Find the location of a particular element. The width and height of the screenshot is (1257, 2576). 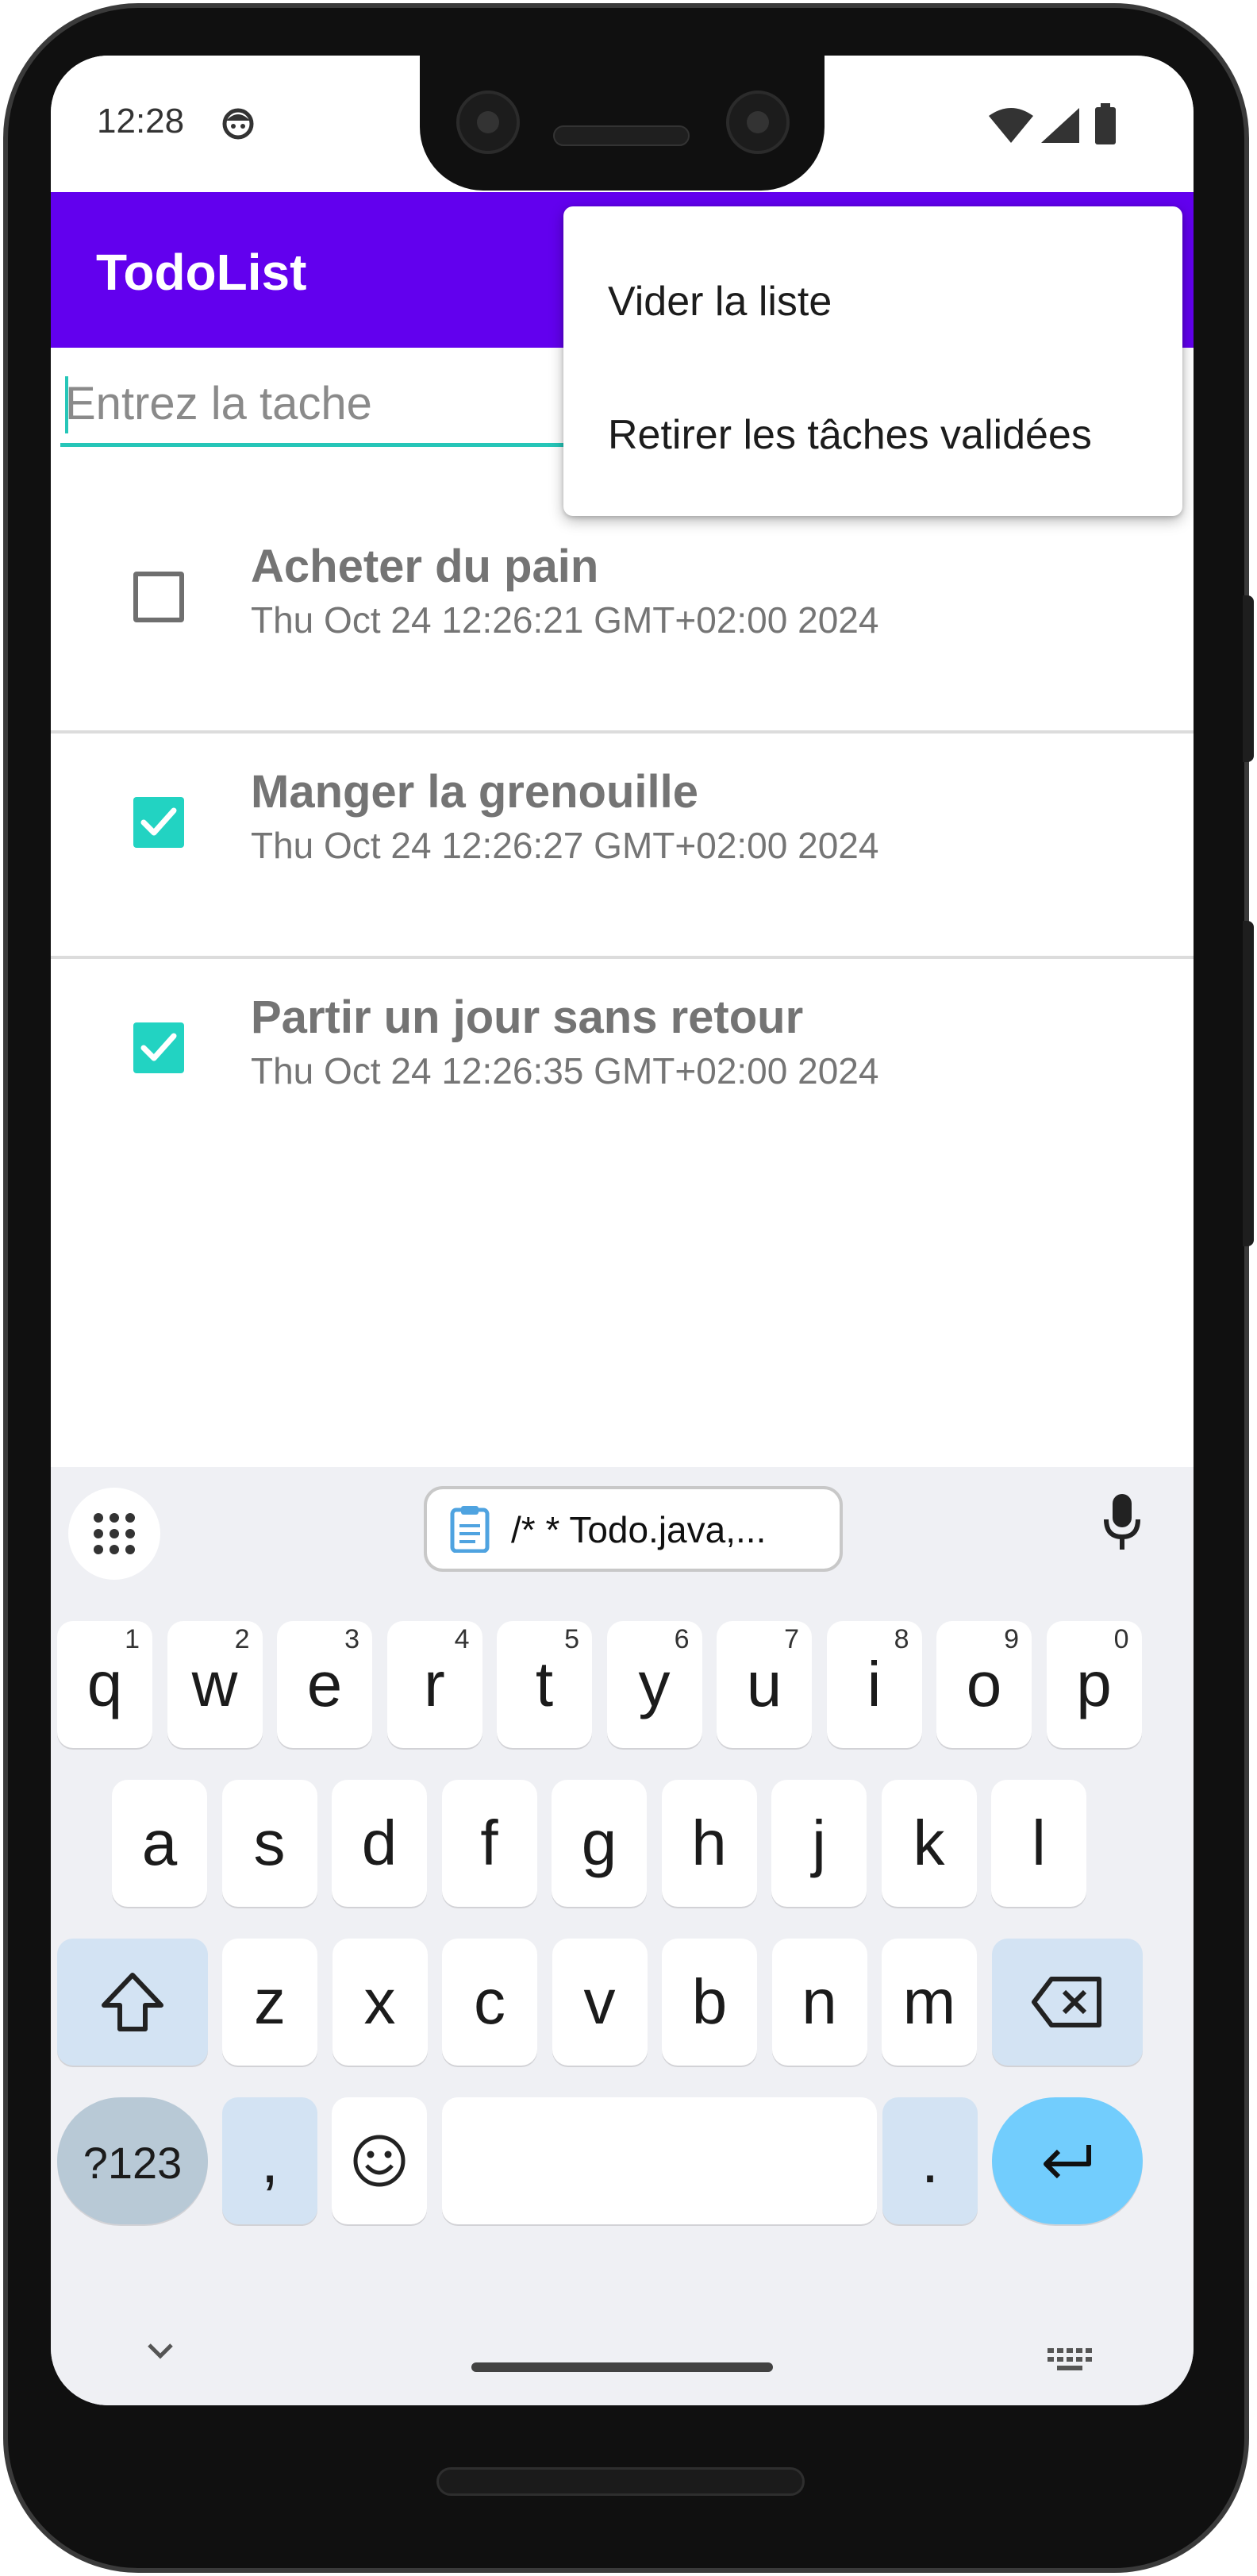

key-i: i8 is located at coordinates (874, 1684).